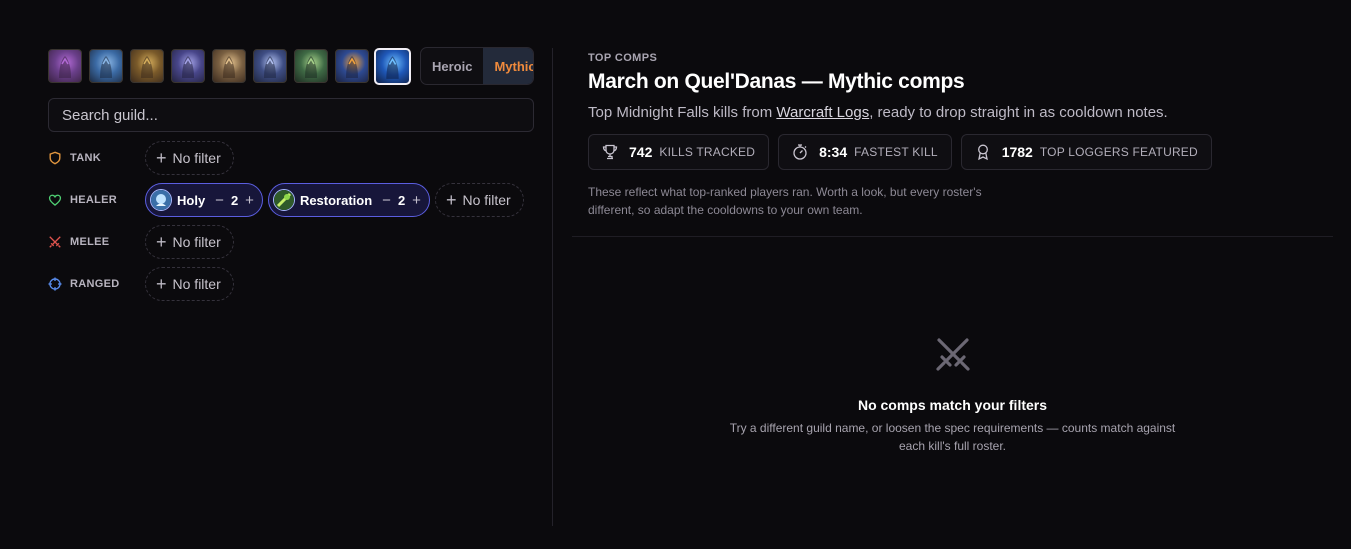  I want to click on boss-portrait-6-icon, so click(270, 67).